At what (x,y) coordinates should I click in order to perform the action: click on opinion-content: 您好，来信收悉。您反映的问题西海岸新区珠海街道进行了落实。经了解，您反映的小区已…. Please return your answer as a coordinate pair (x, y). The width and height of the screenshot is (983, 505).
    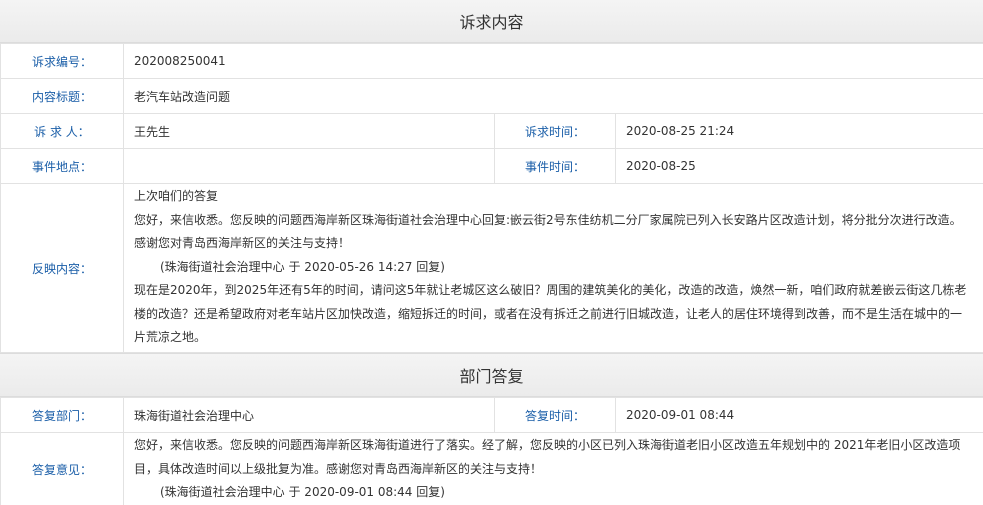
    Looking at the image, I should click on (553, 468).